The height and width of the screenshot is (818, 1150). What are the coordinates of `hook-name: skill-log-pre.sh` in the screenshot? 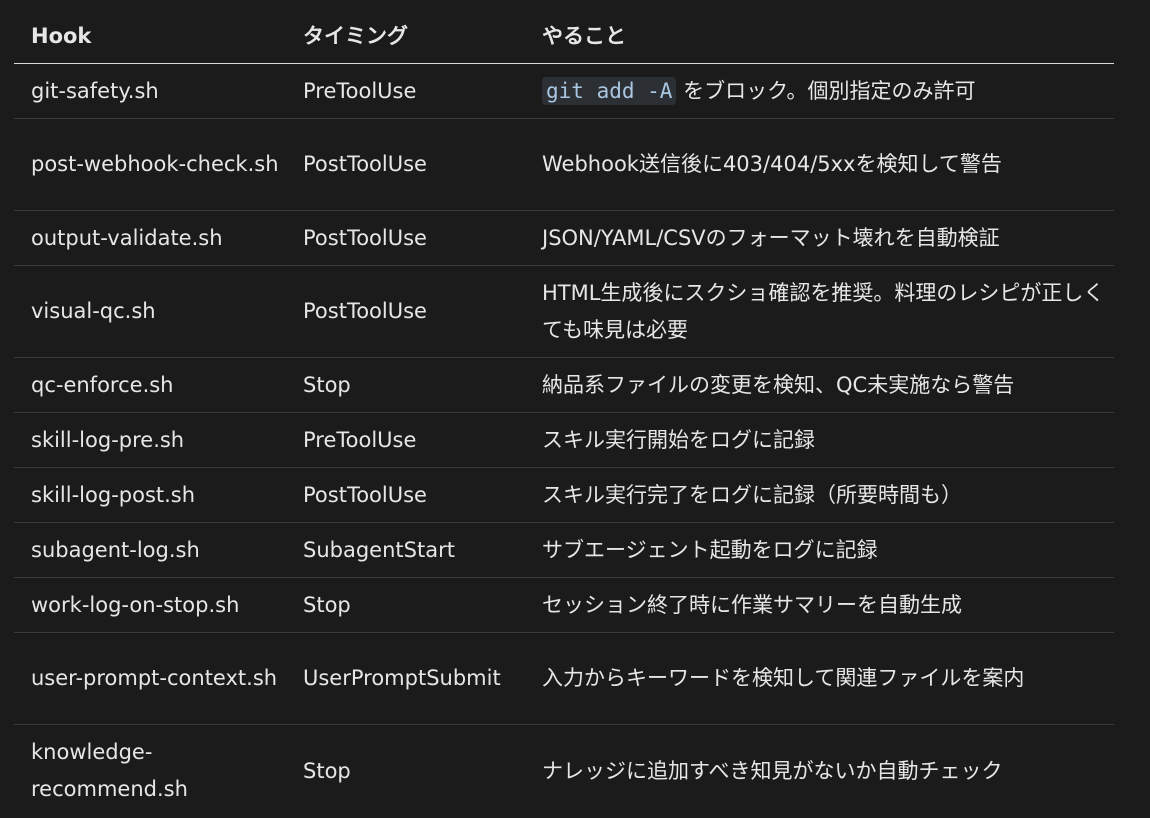 It's located at (108, 439).